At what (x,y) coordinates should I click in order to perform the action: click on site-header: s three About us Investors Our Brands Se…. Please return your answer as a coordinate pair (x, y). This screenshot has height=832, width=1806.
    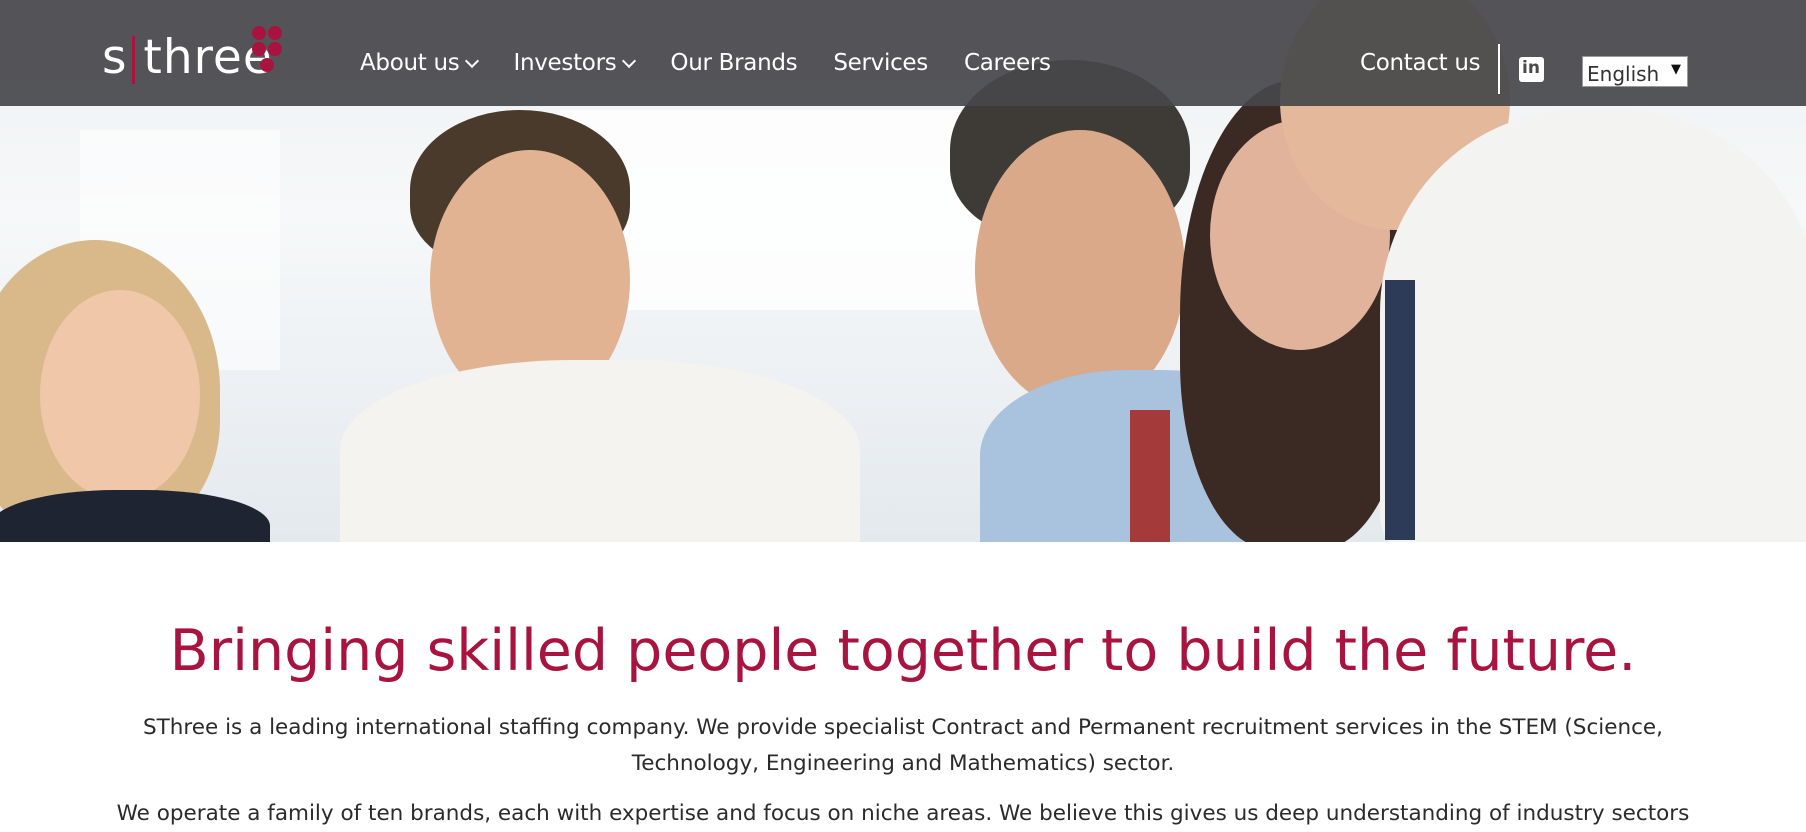
    Looking at the image, I should click on (903, 53).